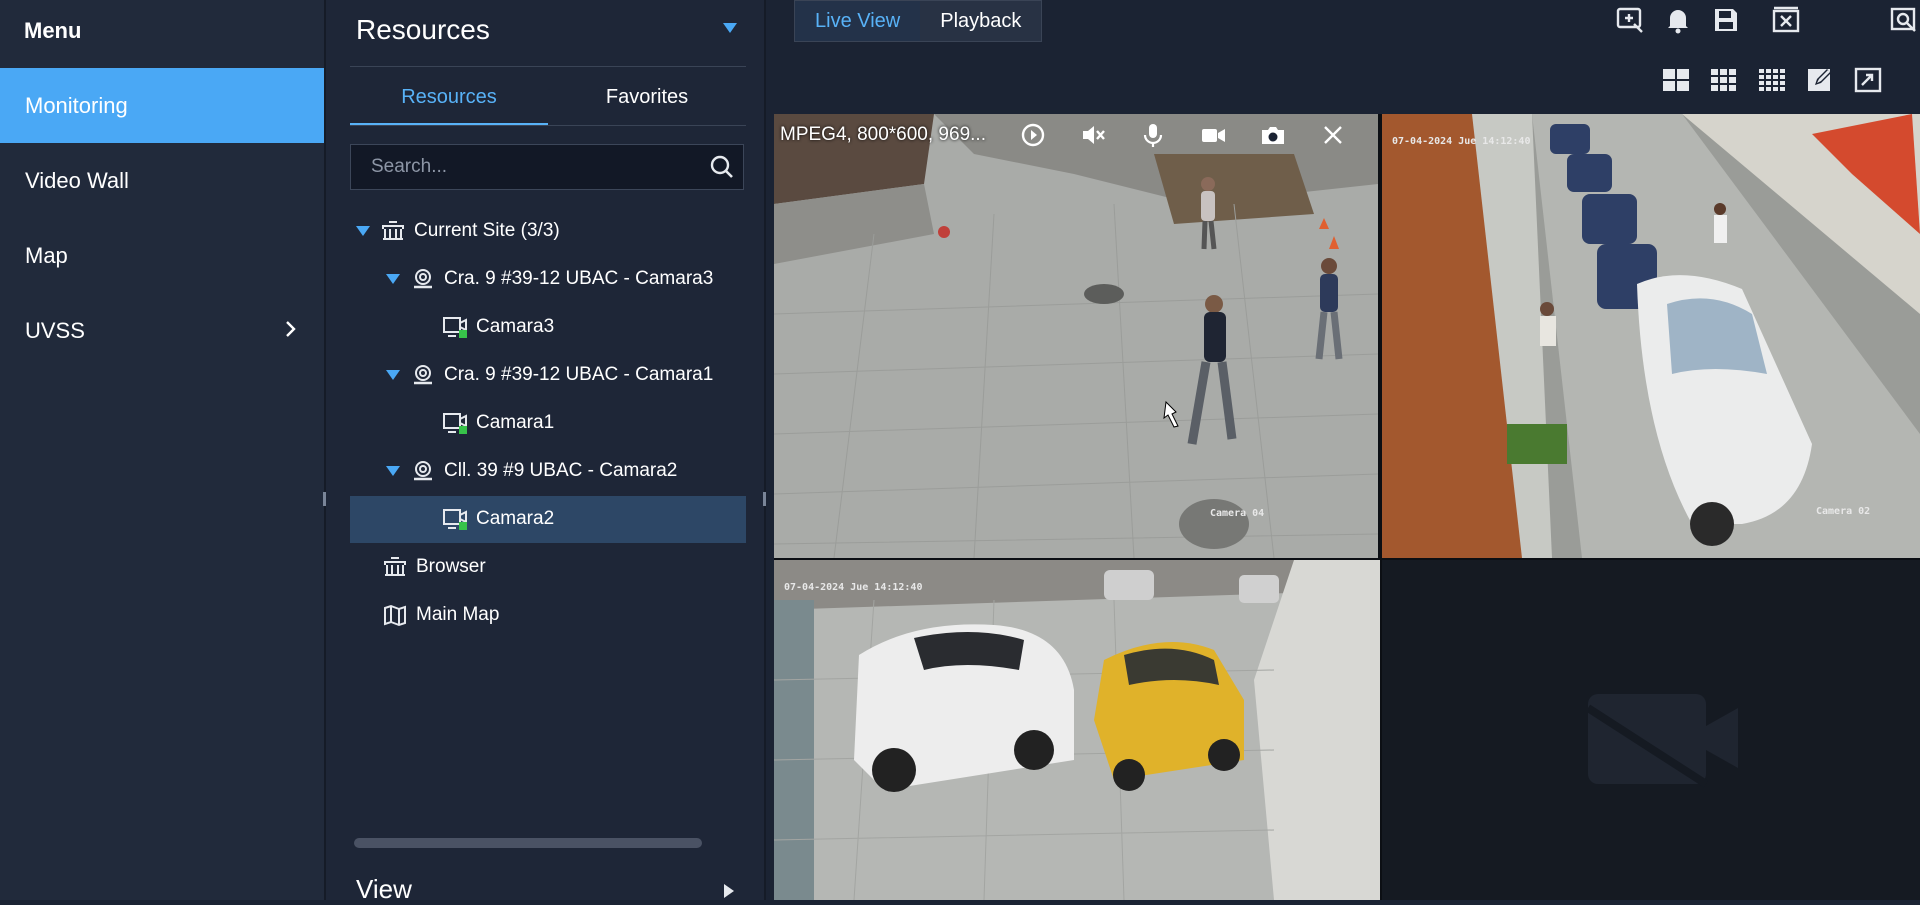 This screenshot has height=905, width=1920. I want to click on tab-resources: Resources, so click(449, 103).